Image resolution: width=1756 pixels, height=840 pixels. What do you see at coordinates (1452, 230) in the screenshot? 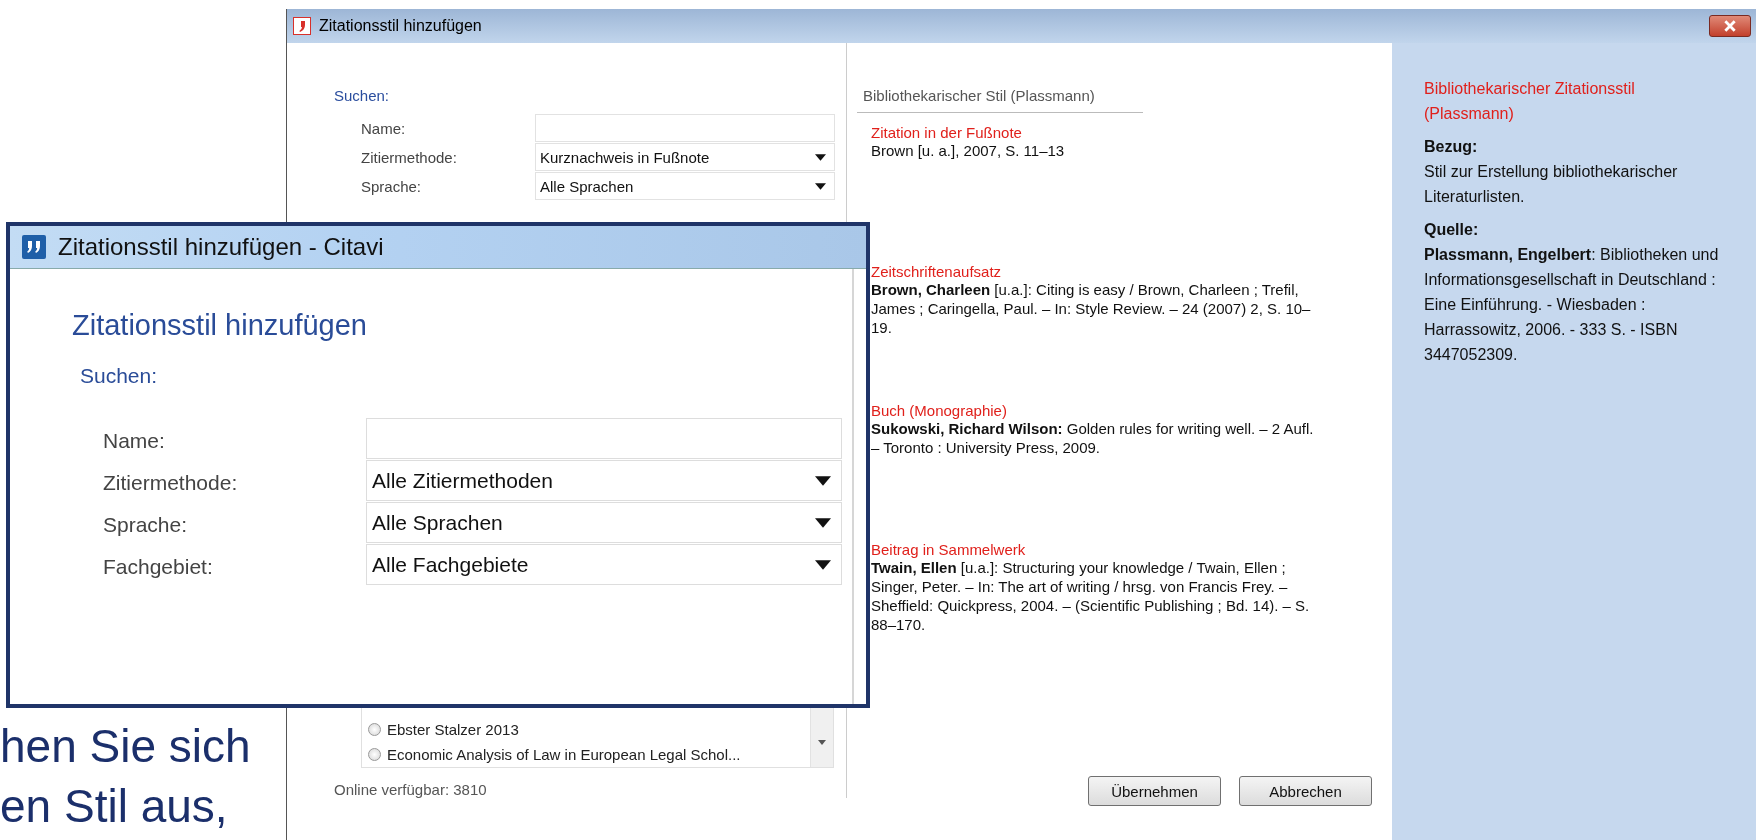
I see `info-heading: Quelle:` at bounding box center [1452, 230].